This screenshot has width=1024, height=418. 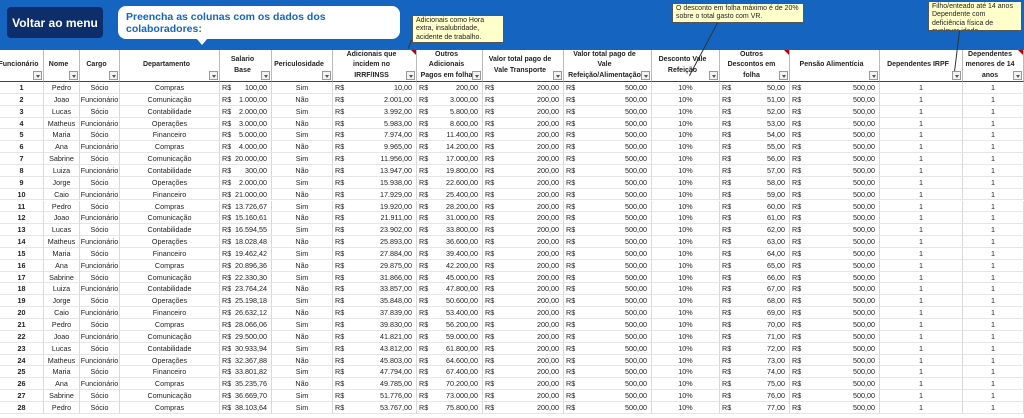 What do you see at coordinates (375, 123) in the screenshot?
I see `cell-adic: R$ 5.983,00` at bounding box center [375, 123].